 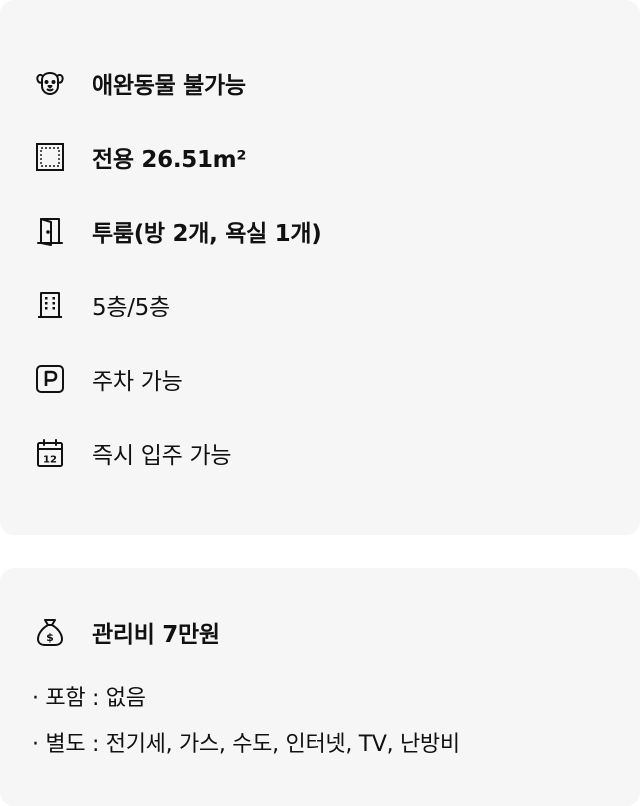 What do you see at coordinates (137, 382) in the screenshot?
I see `feature-parking-label: 주차 가능` at bounding box center [137, 382].